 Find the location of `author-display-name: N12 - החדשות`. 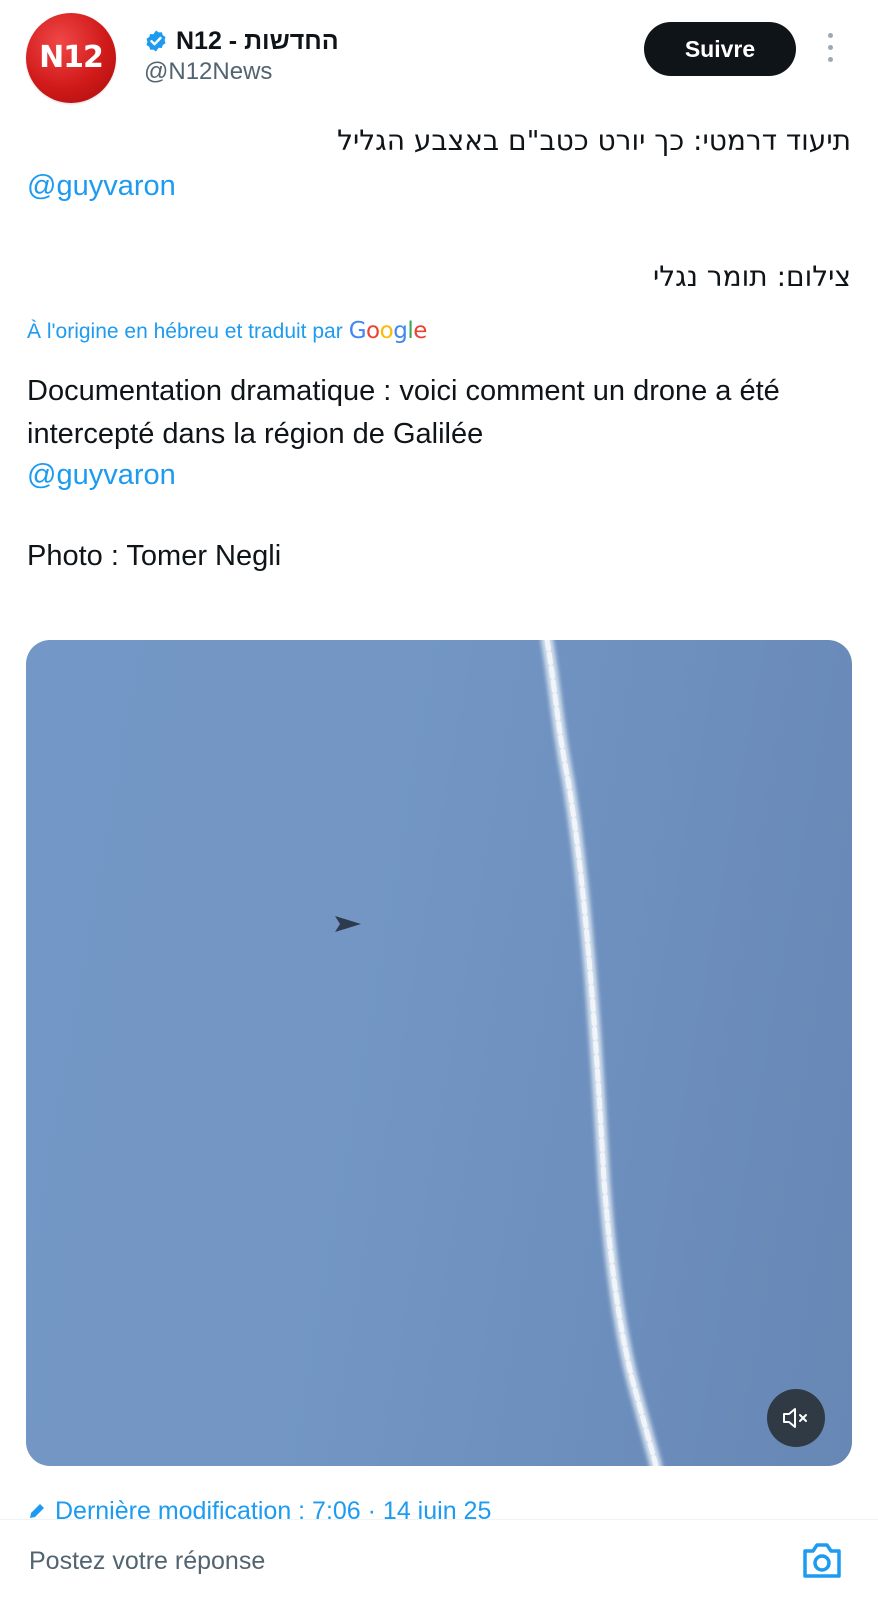

author-display-name: N12 - החדשות is located at coordinates (257, 40).